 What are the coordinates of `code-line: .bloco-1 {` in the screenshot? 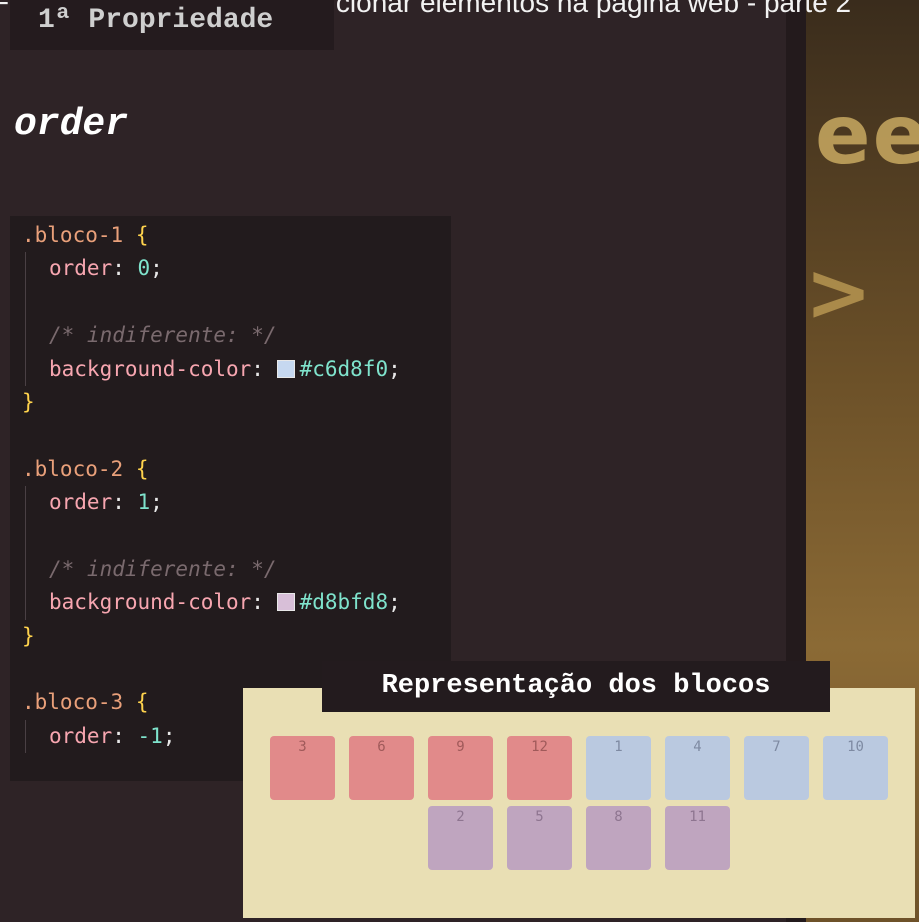 It's located at (211, 235).